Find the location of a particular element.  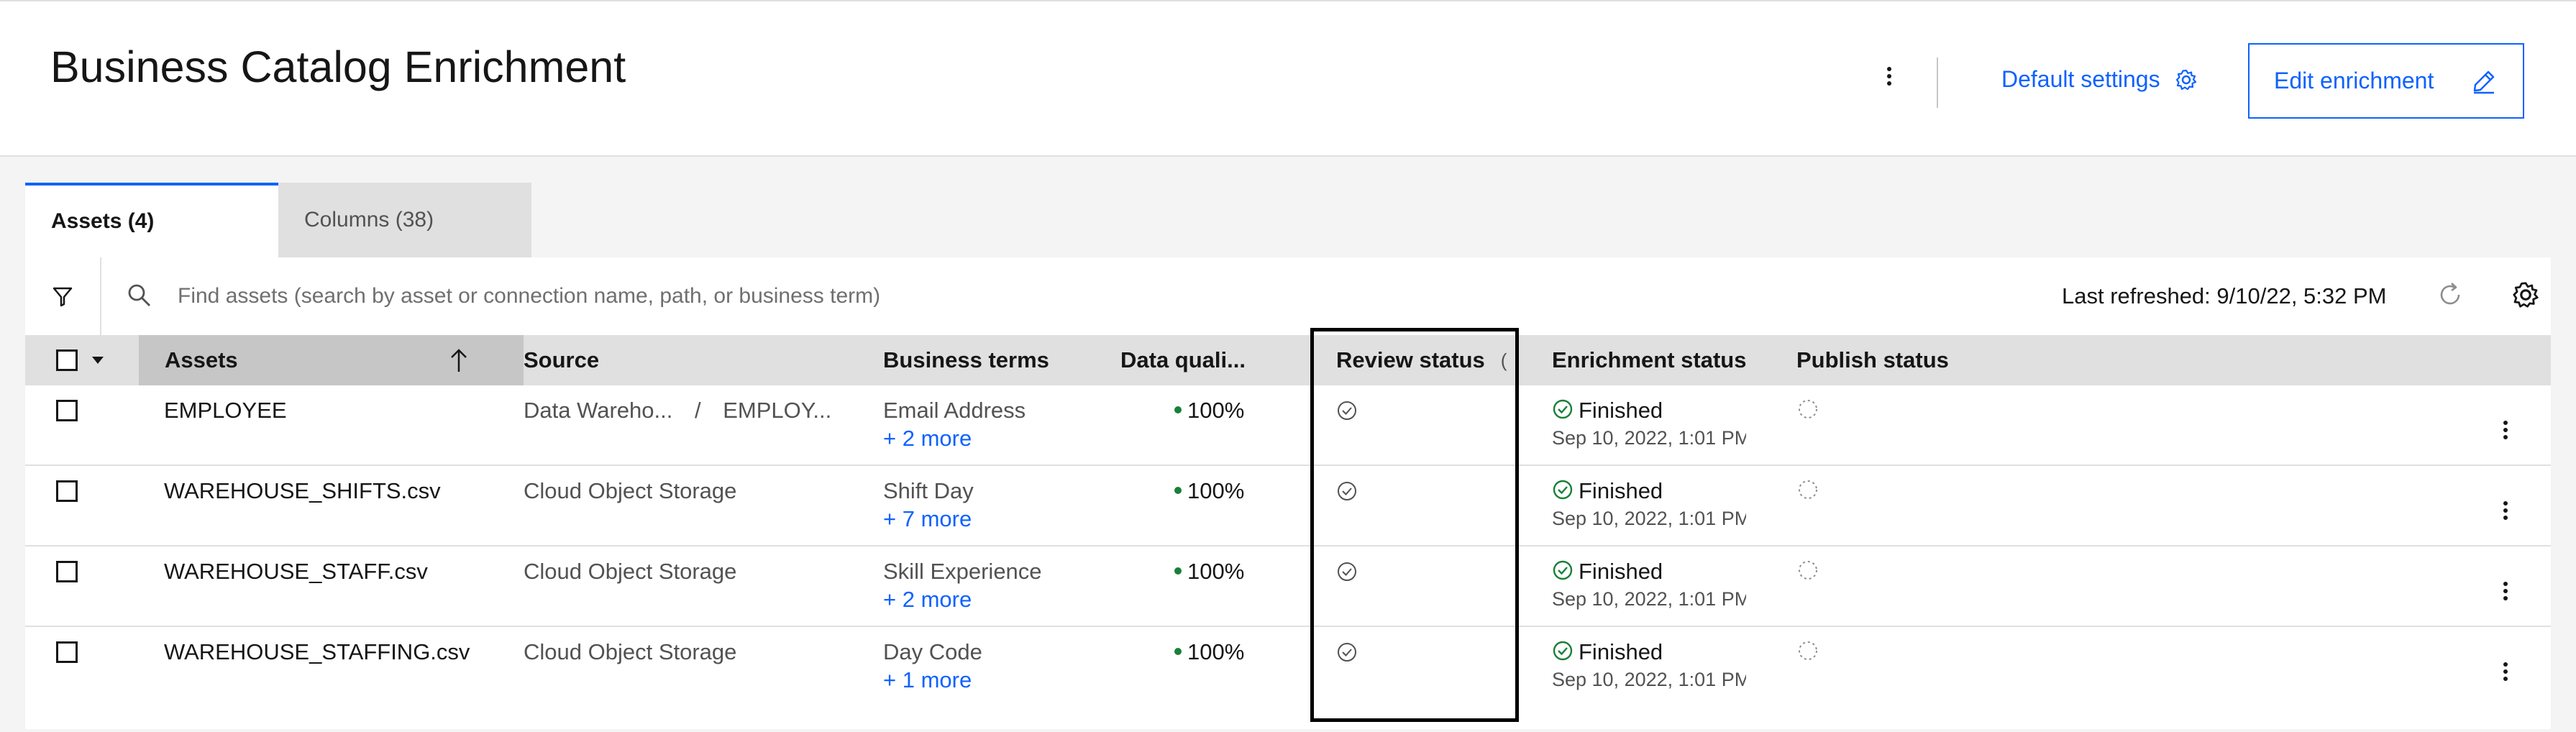

tab-assets: Assets (4) is located at coordinates (151, 220).